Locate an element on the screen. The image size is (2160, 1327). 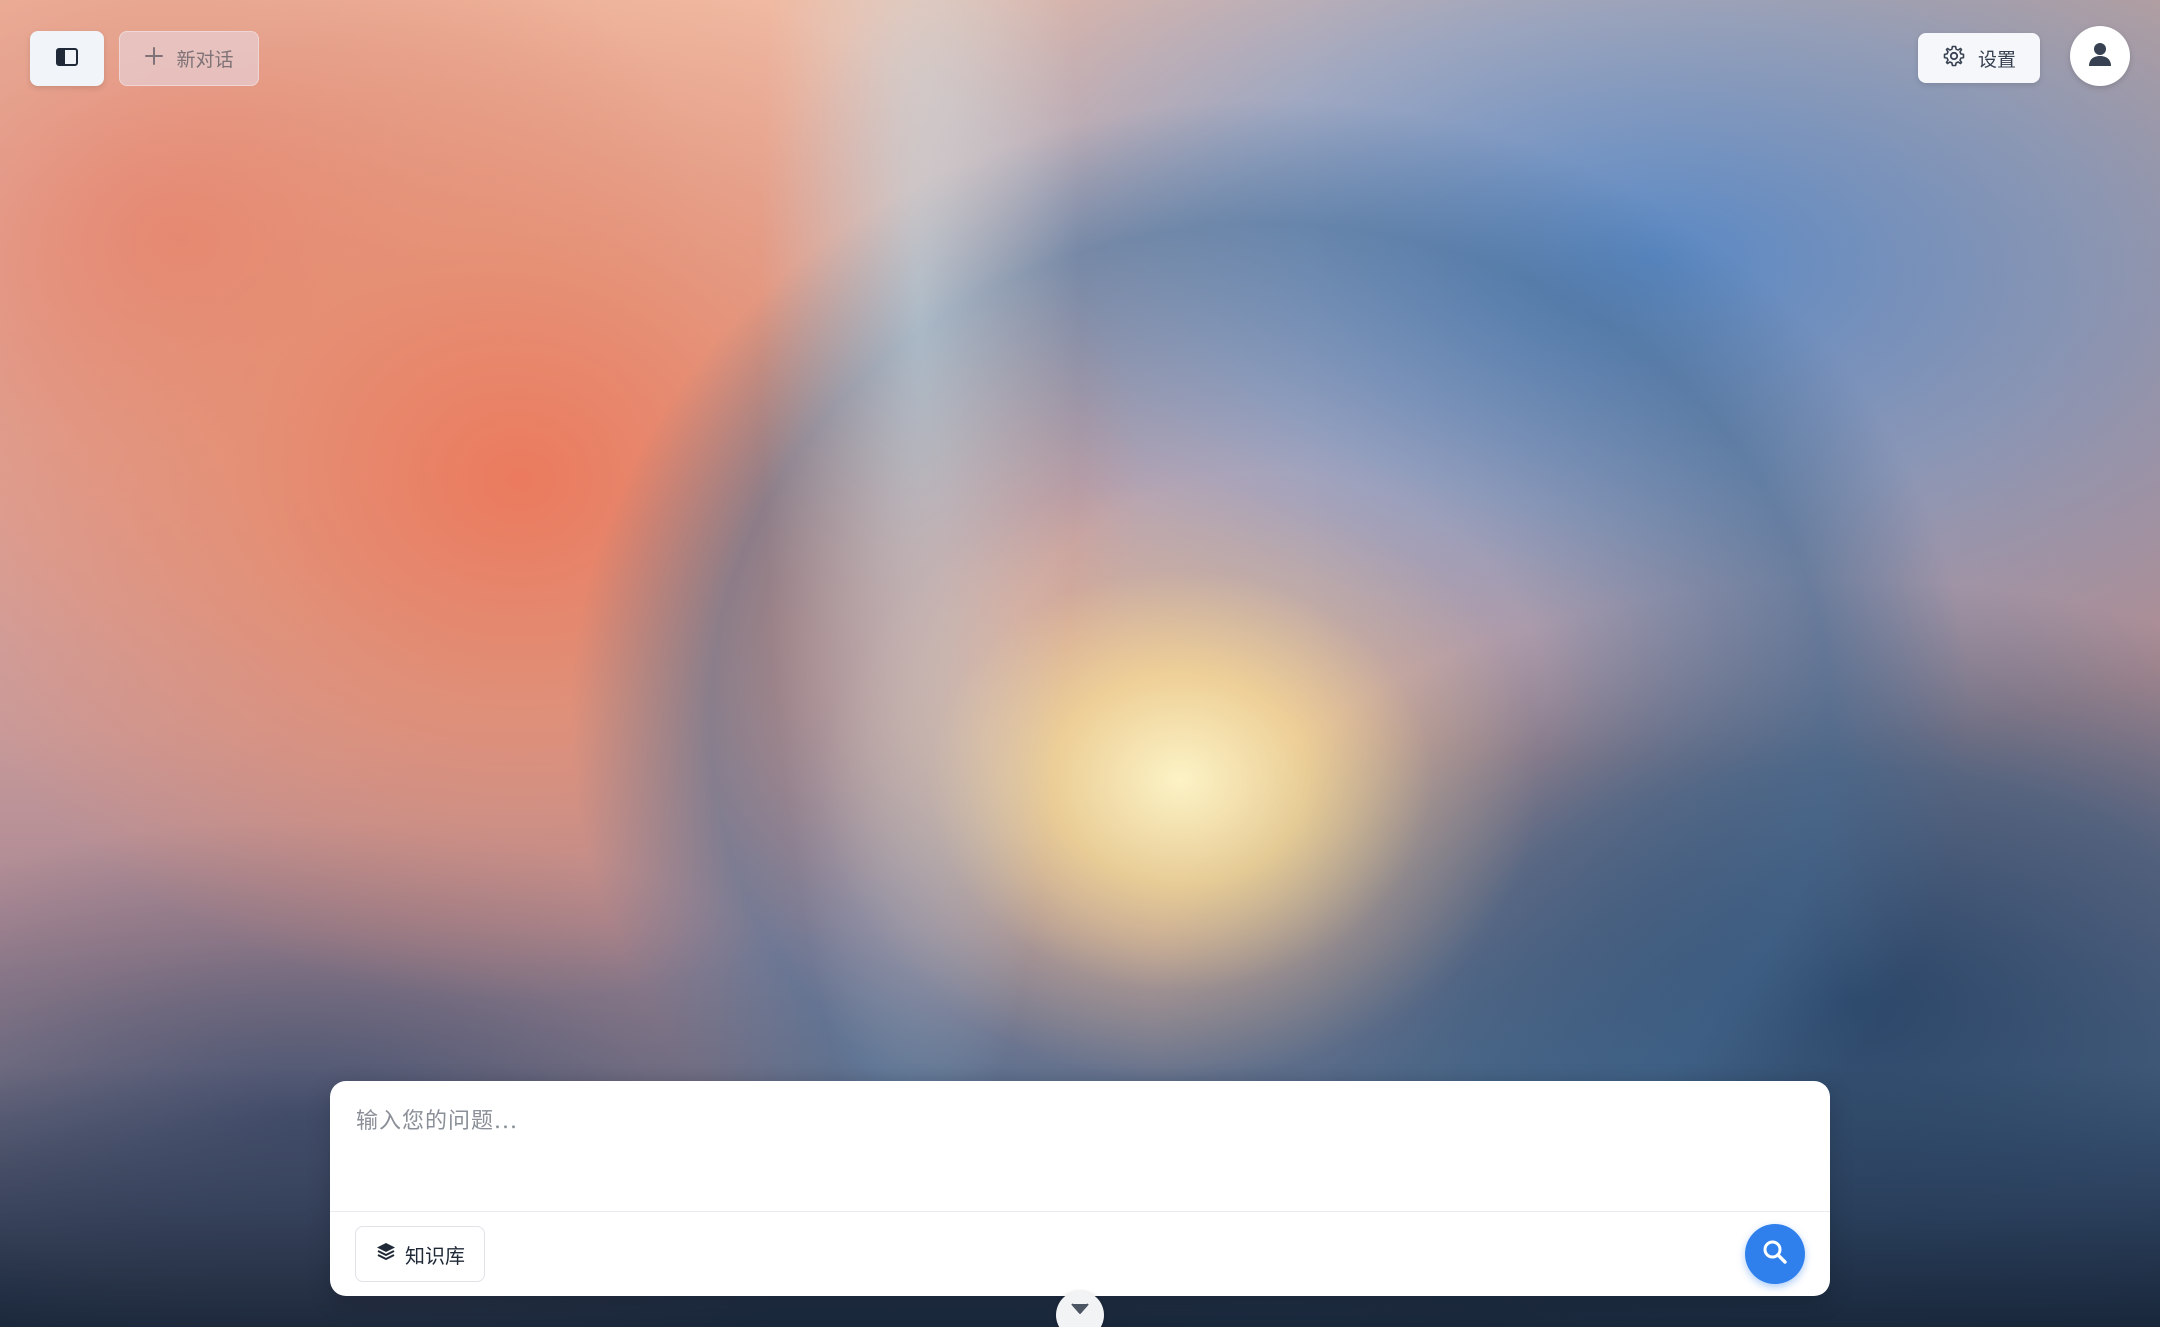
chevron-down-icon is located at coordinates (1080, 1311).